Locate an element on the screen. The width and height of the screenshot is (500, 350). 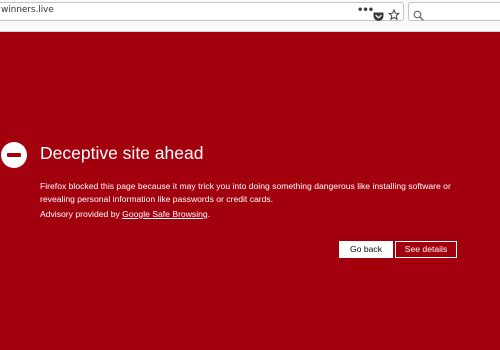
search-bar is located at coordinates (454, 11).